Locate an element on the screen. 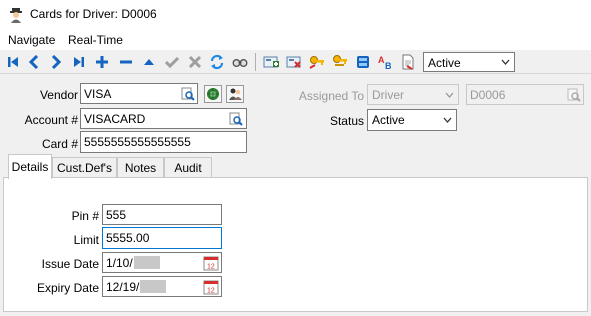 This screenshot has width=591, height=316. tab-notes: Notes is located at coordinates (140, 167).